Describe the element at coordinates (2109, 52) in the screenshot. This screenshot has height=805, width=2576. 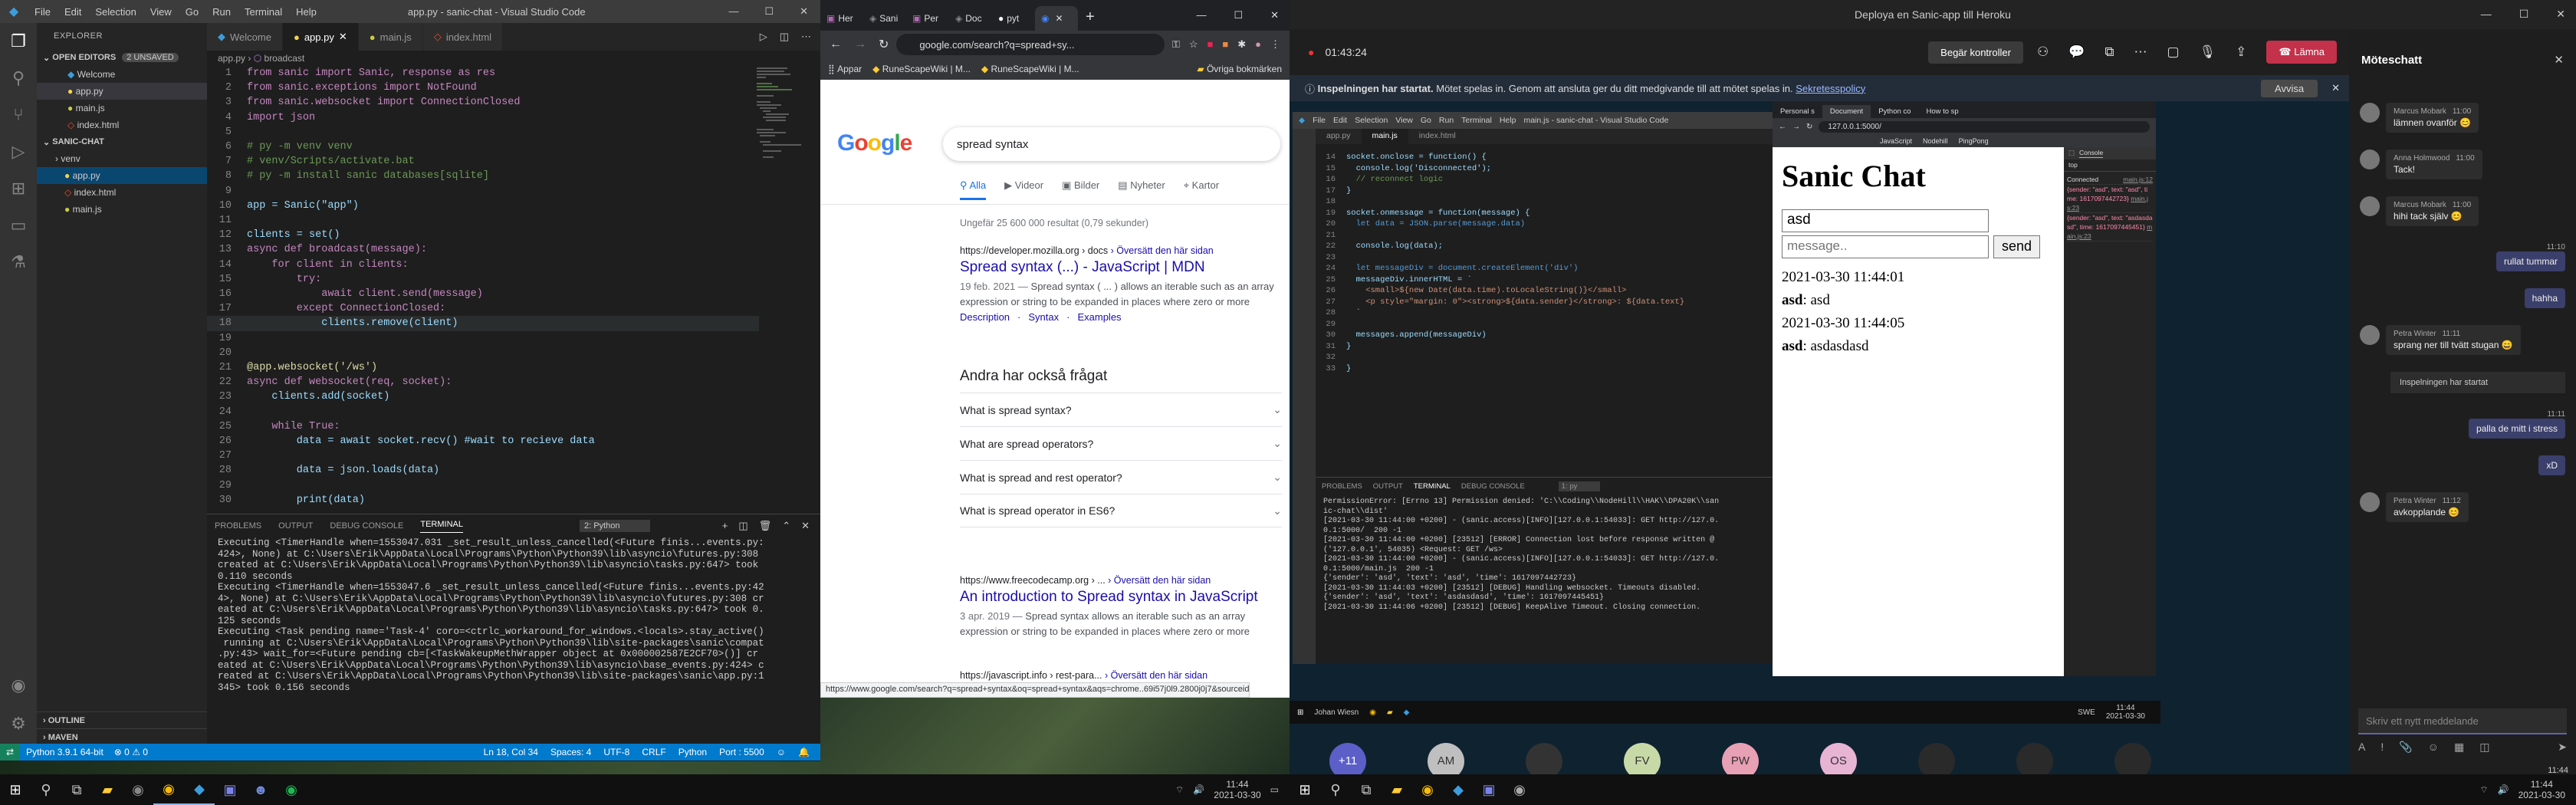
I see `breakout-icon: ⧉` at that location.